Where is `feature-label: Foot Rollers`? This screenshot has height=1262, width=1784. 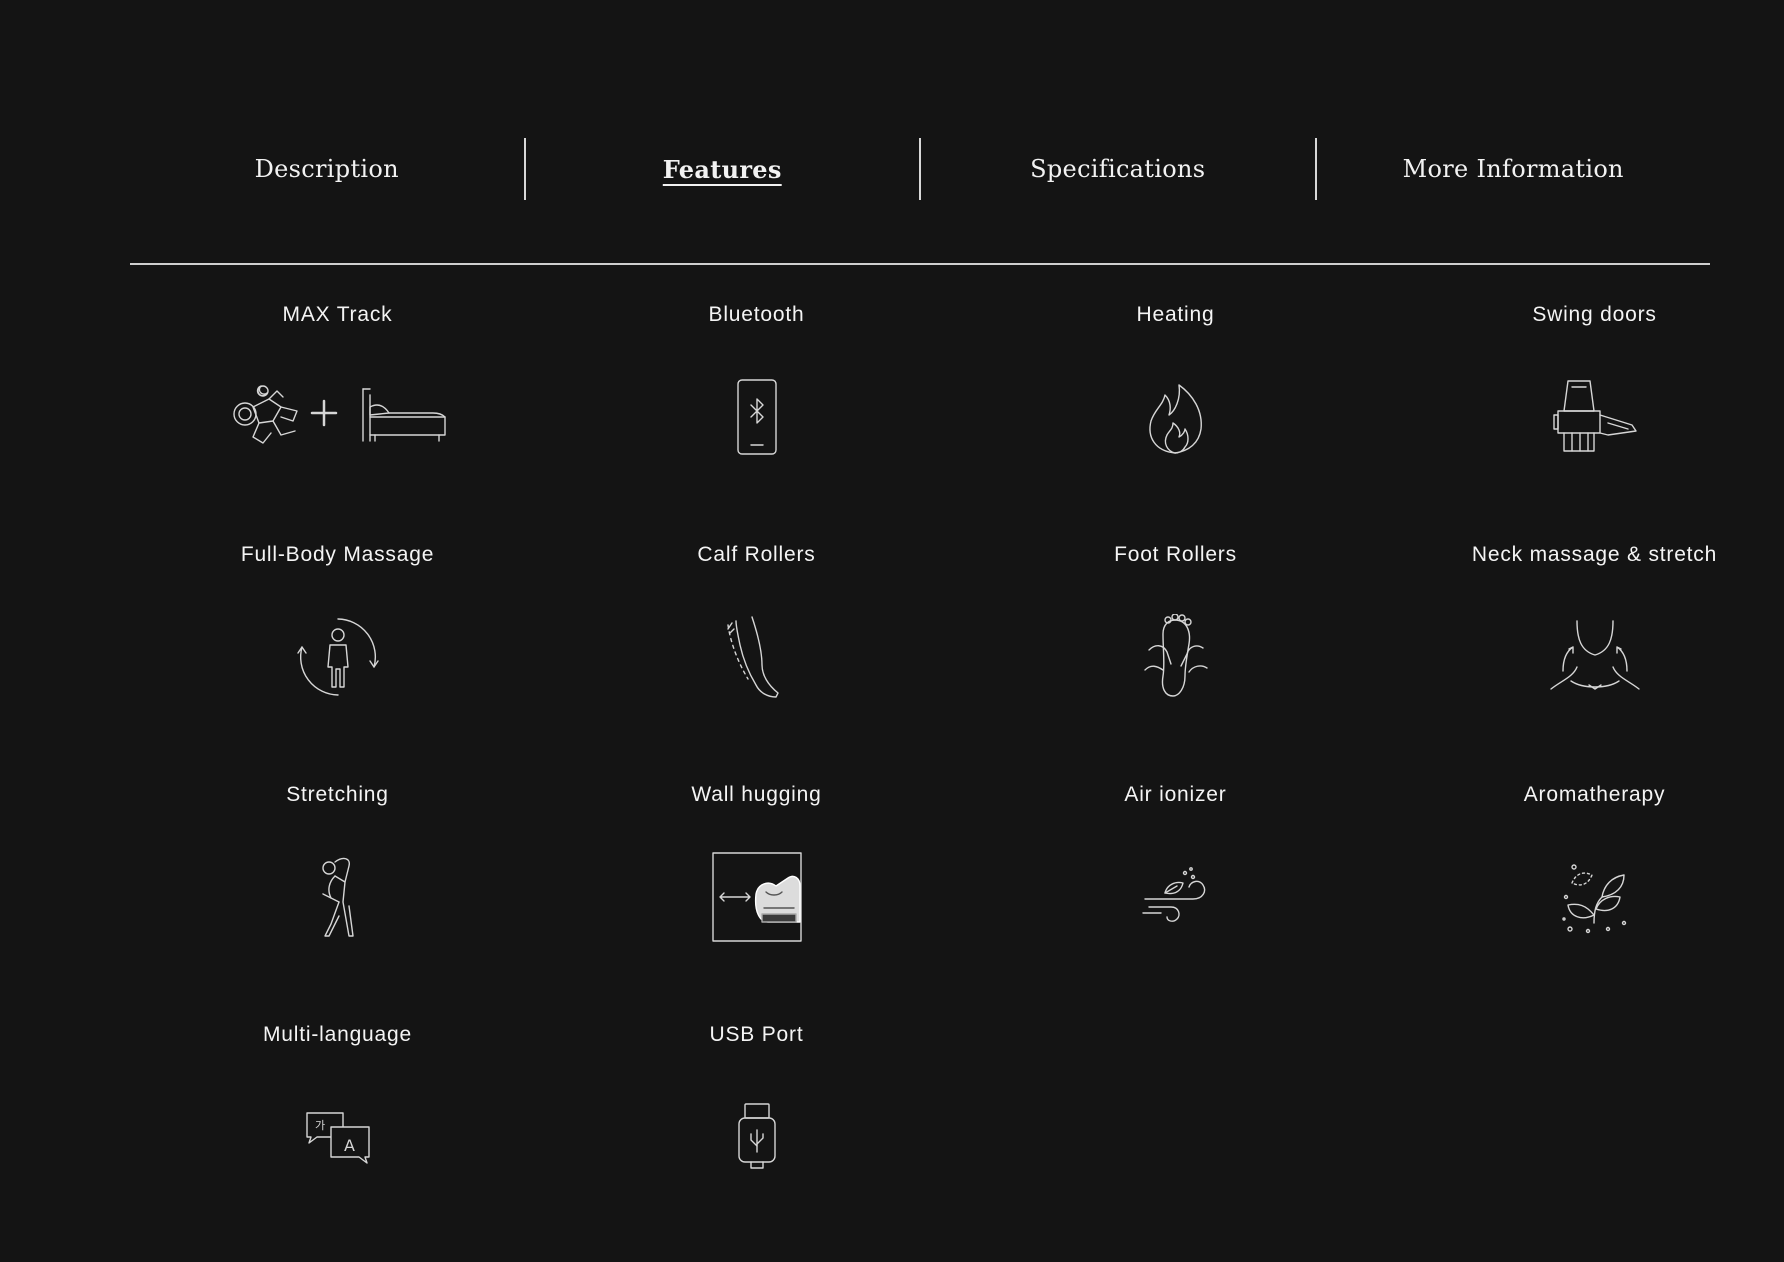 feature-label: Foot Rollers is located at coordinates (1175, 554).